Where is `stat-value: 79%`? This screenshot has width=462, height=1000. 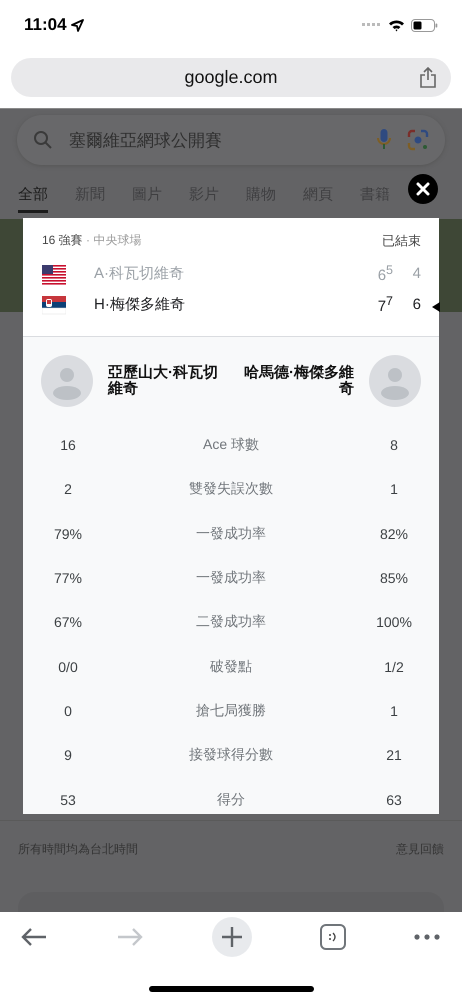
stat-value: 79% is located at coordinates (68, 534).